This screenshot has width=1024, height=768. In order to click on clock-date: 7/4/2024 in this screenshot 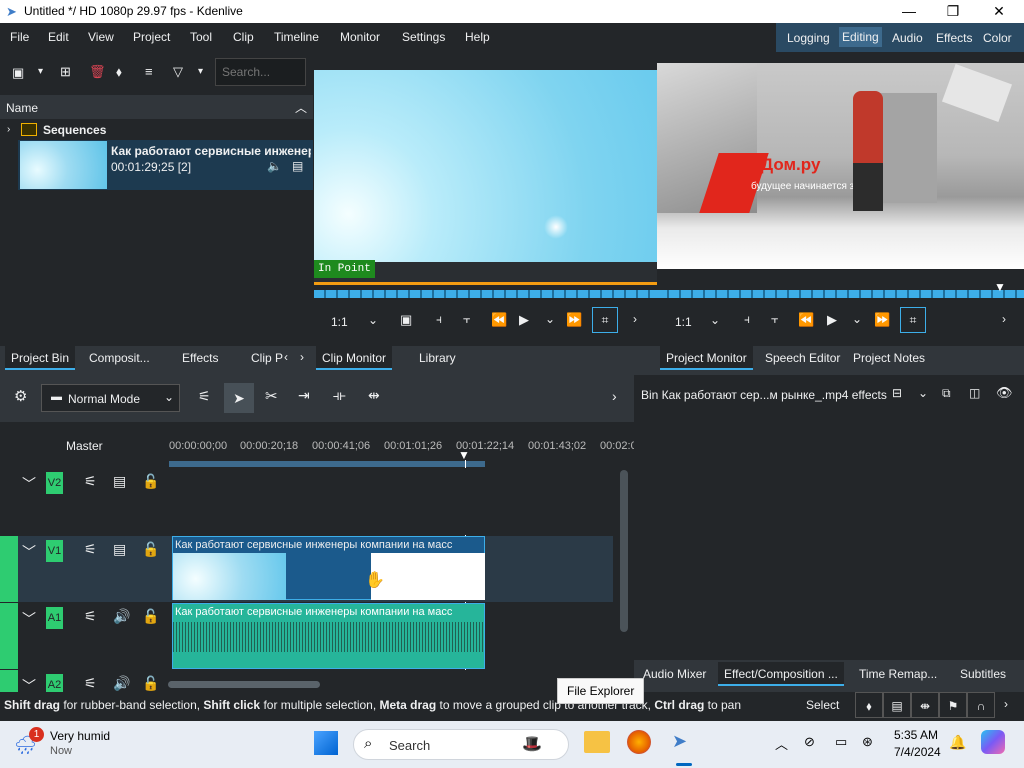, I will do `click(917, 752)`.